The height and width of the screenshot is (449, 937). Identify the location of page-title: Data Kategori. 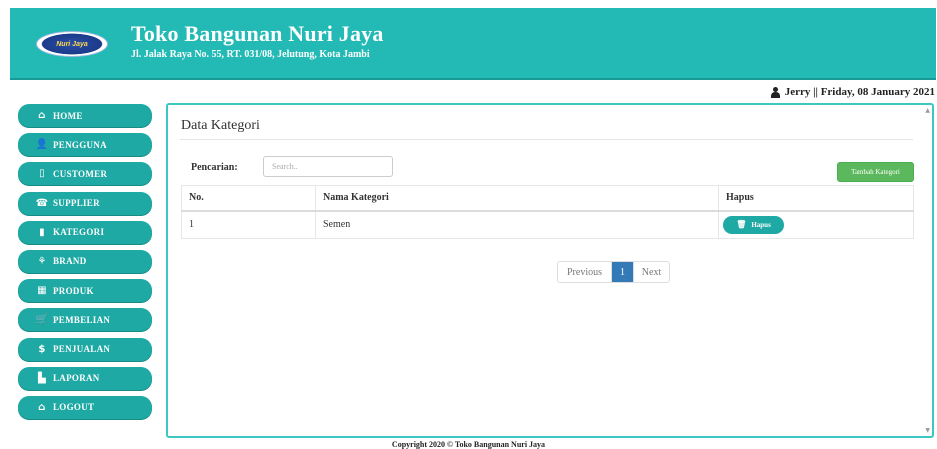
(220, 125).